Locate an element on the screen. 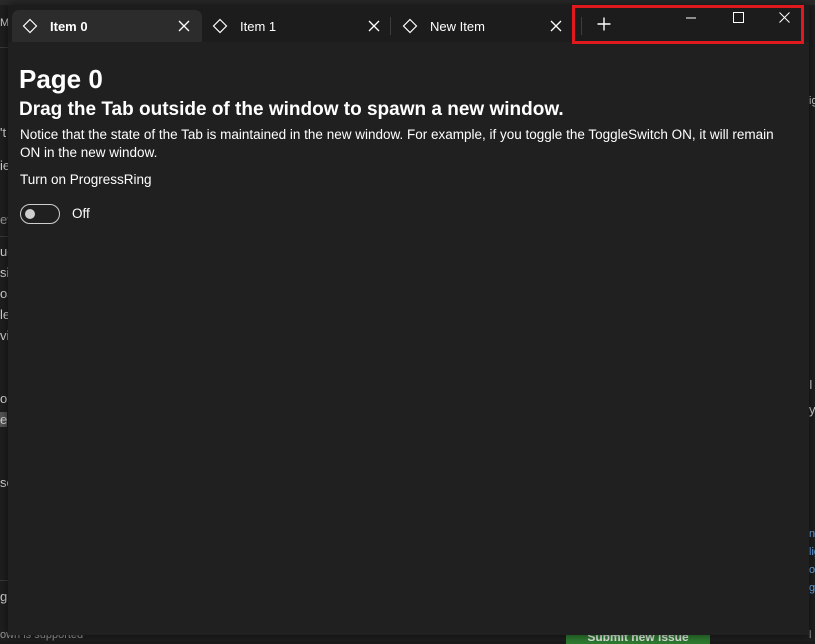 The height and width of the screenshot is (644, 815). close-window-button is located at coordinates (784, 19).